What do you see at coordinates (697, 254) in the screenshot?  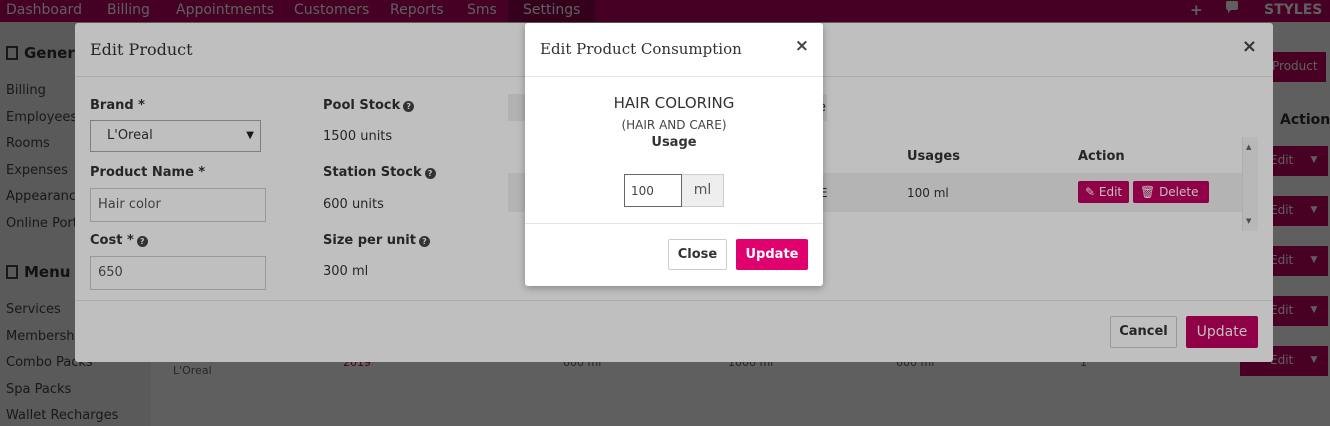 I see `close-button: Close` at bounding box center [697, 254].